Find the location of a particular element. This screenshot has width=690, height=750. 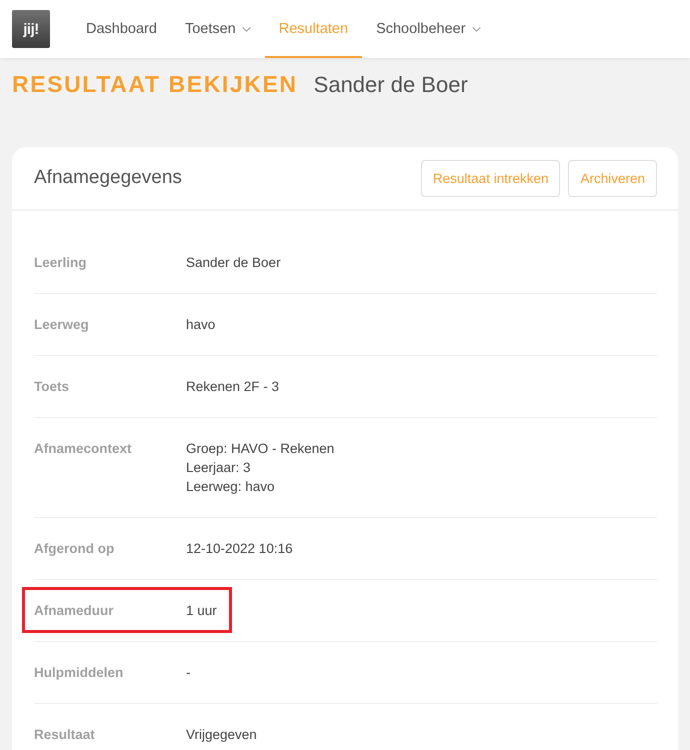

field-label: Afgerond op is located at coordinates (75, 549).